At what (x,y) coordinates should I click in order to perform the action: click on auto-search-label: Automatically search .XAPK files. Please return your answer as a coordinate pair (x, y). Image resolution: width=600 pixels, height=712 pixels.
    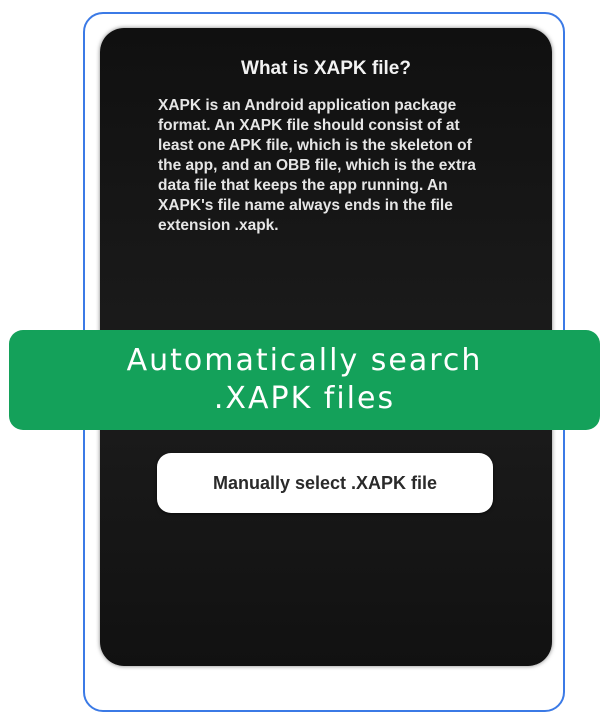
    Looking at the image, I should click on (304, 379).